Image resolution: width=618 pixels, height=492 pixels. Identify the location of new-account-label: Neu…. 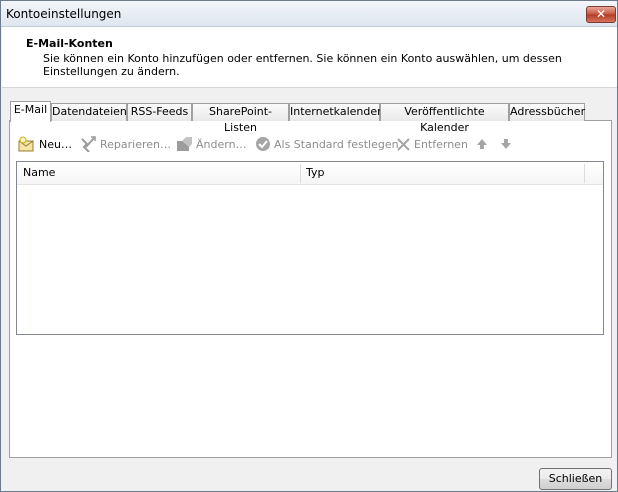
(55, 144).